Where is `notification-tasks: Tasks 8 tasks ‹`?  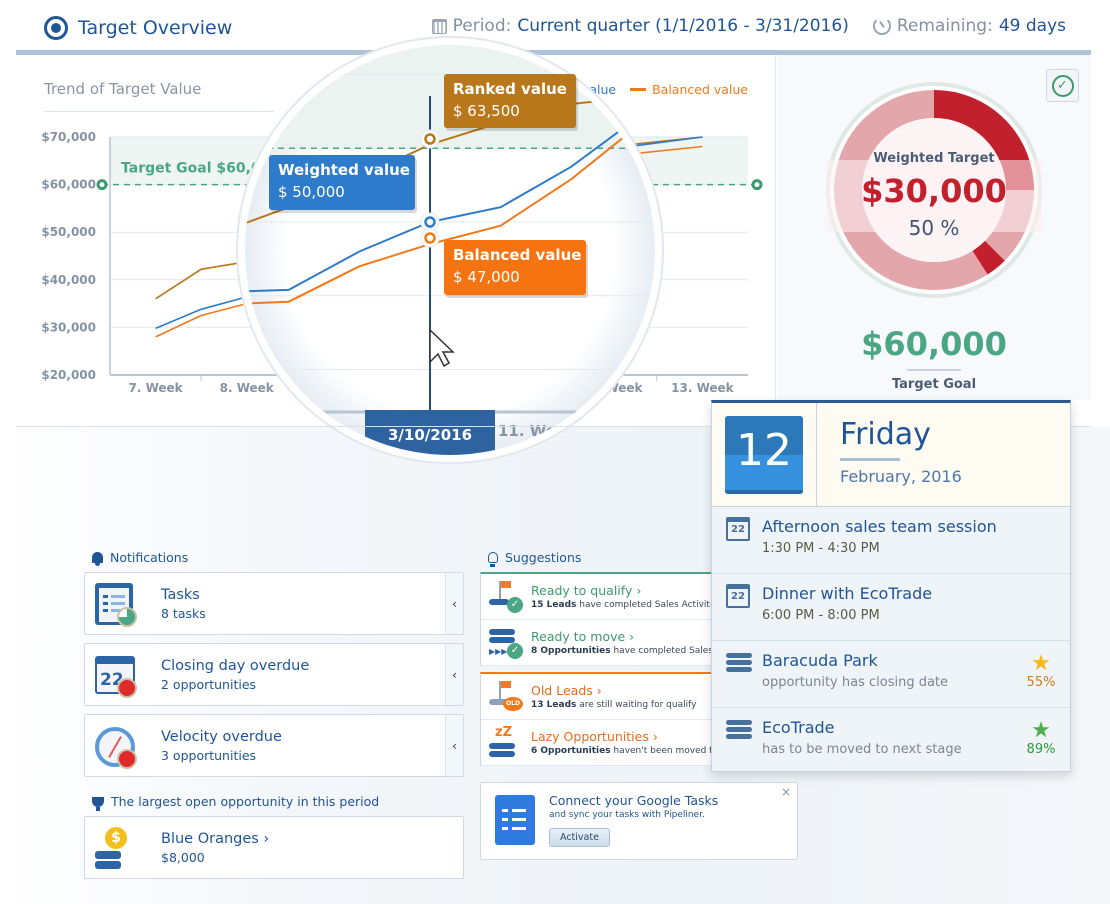
notification-tasks: Tasks 8 tasks ‹ is located at coordinates (274, 603).